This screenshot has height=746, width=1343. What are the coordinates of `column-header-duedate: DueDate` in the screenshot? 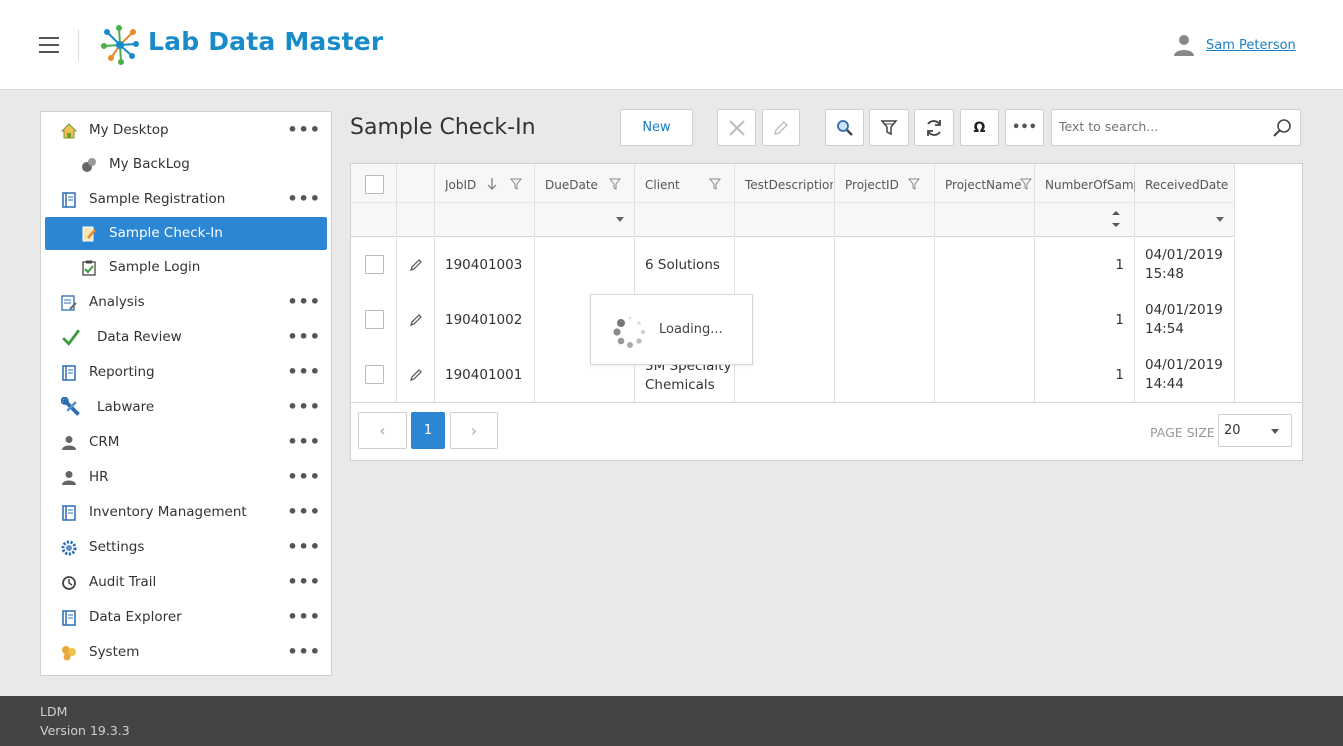 It's located at (585, 200).